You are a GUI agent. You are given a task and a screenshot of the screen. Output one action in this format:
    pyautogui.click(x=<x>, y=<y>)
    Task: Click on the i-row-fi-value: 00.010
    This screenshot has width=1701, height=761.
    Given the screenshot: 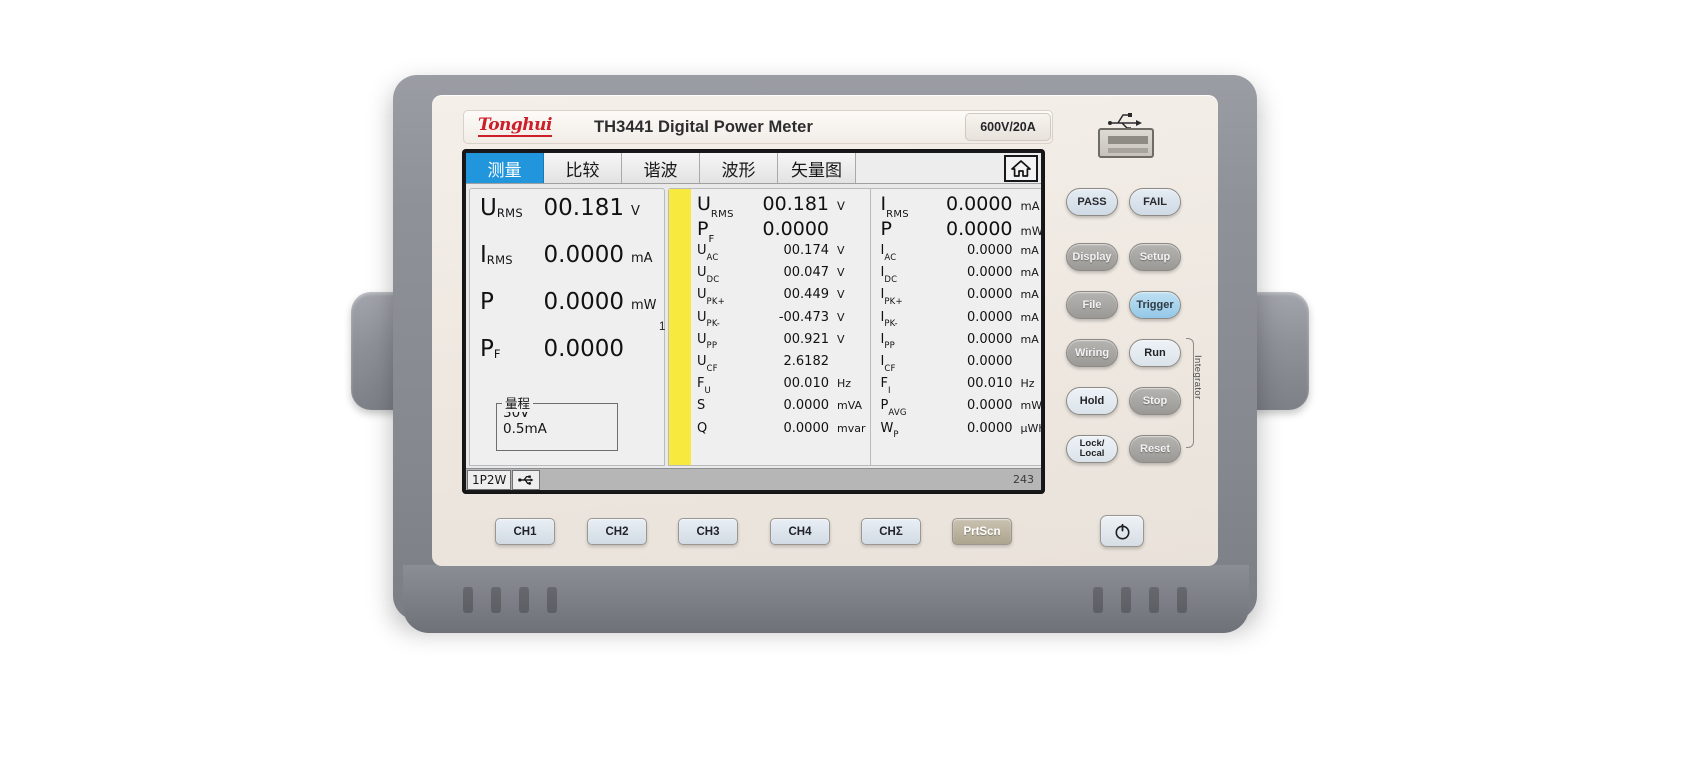 What is the action you would take?
    pyautogui.click(x=990, y=384)
    